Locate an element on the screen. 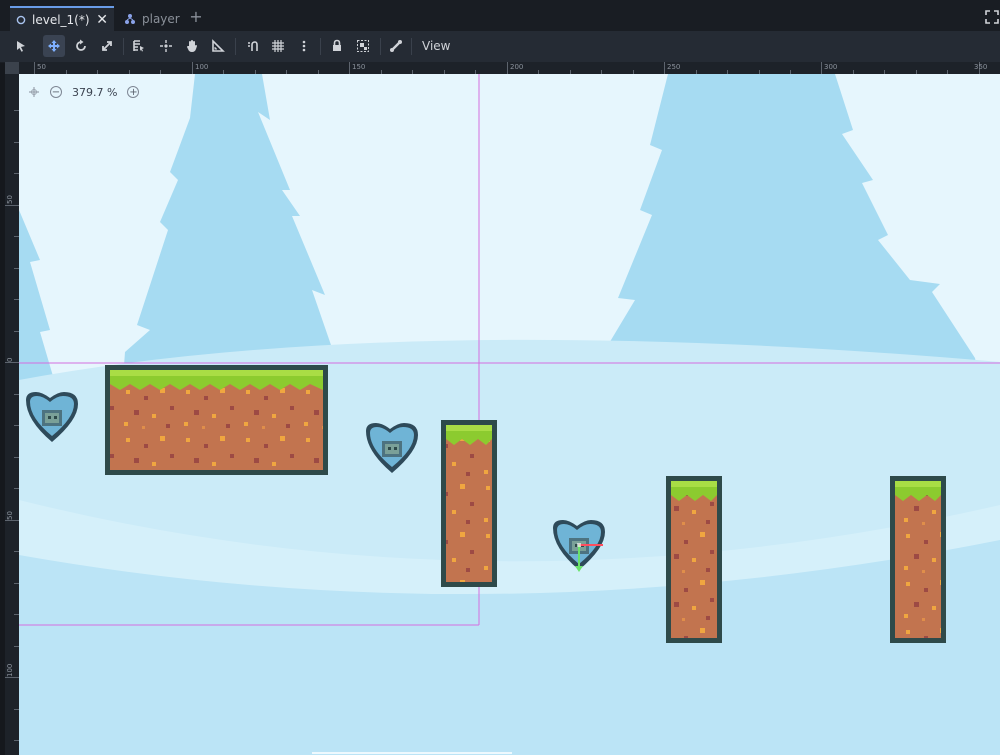 This screenshot has height=755, width=1000. ground-platform-wide is located at coordinates (216, 420).